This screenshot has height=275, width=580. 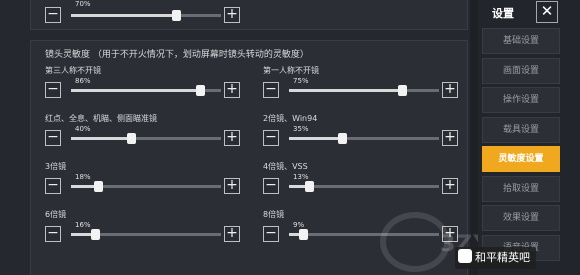 What do you see at coordinates (83, 225) in the screenshot?
I see `slider-value: 16%` at bounding box center [83, 225].